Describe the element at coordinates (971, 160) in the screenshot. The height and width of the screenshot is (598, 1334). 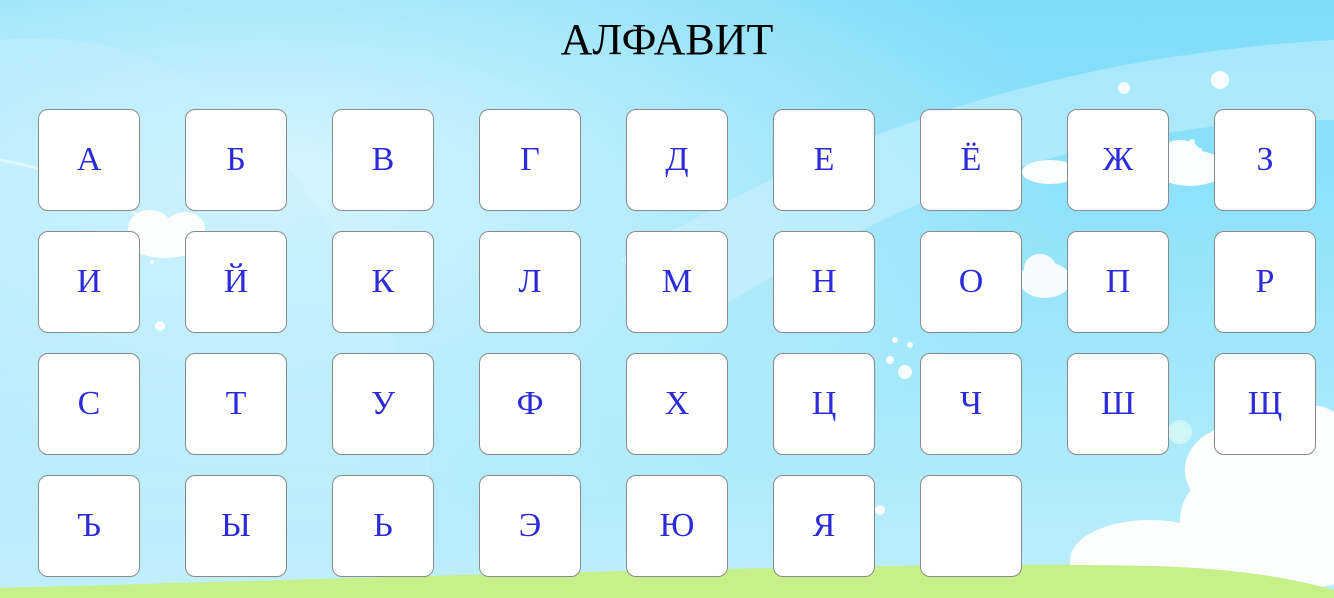
I see `letter-tile-yo: Ё` at that location.